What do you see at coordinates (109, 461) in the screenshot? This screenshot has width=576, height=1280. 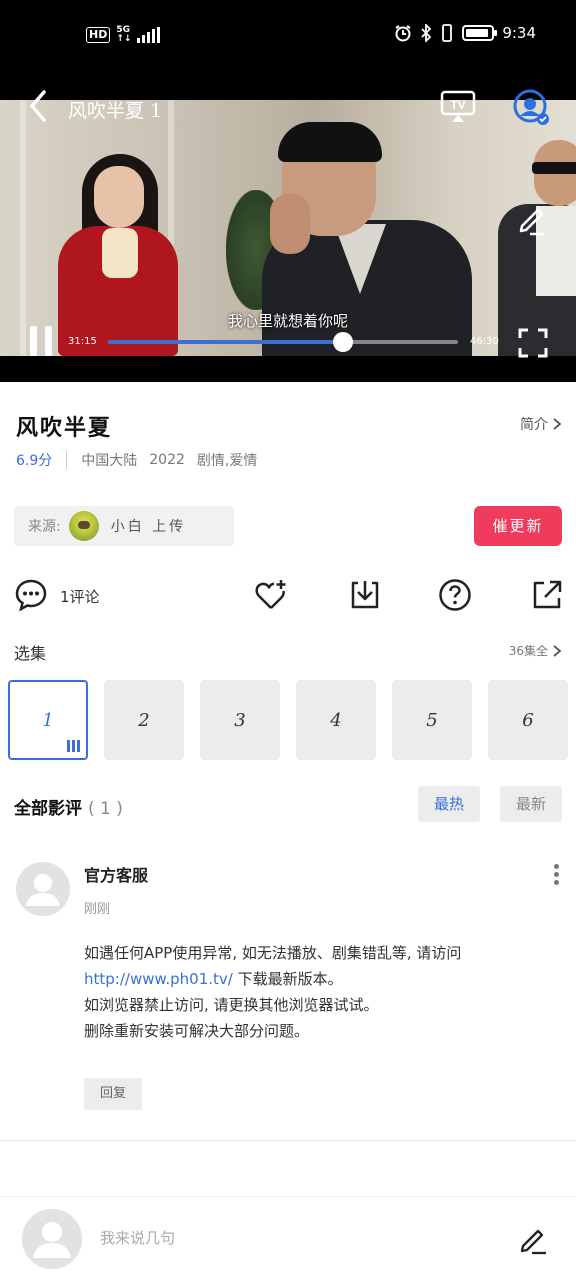 I see `region: 中国大陆` at bounding box center [109, 461].